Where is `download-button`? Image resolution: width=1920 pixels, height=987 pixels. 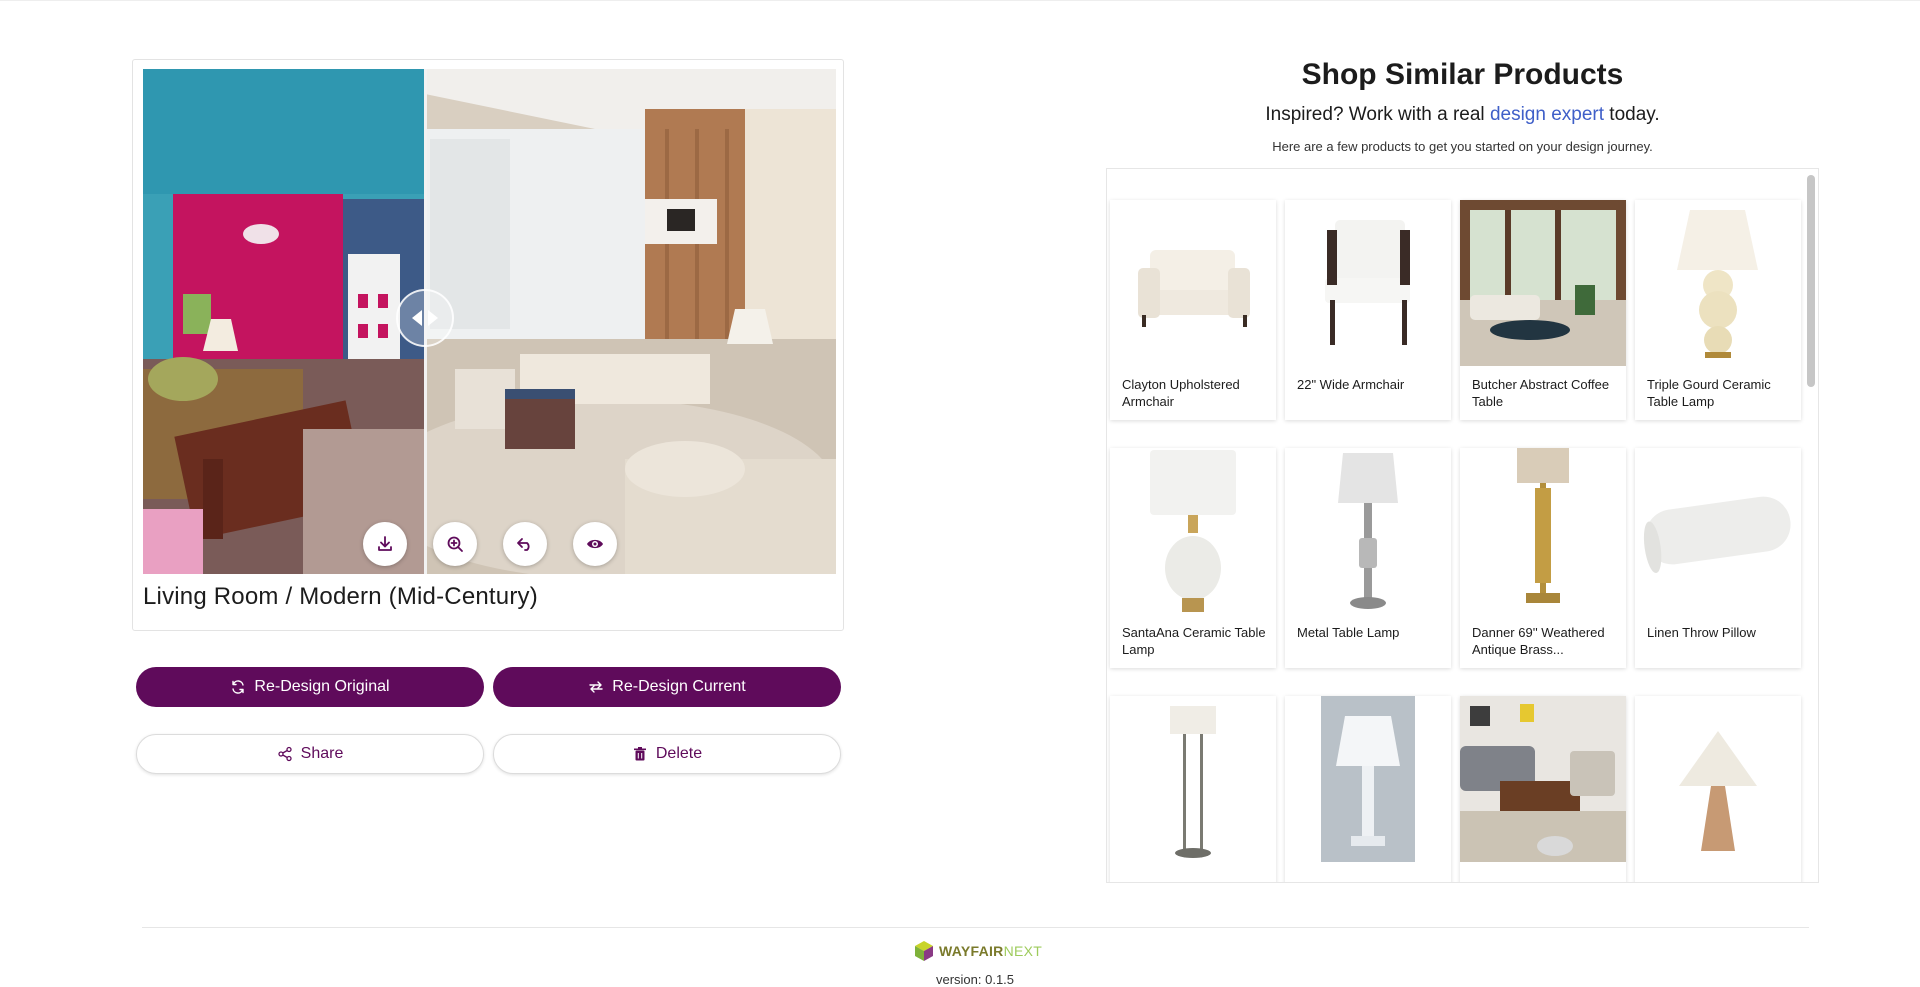
download-button is located at coordinates (385, 544).